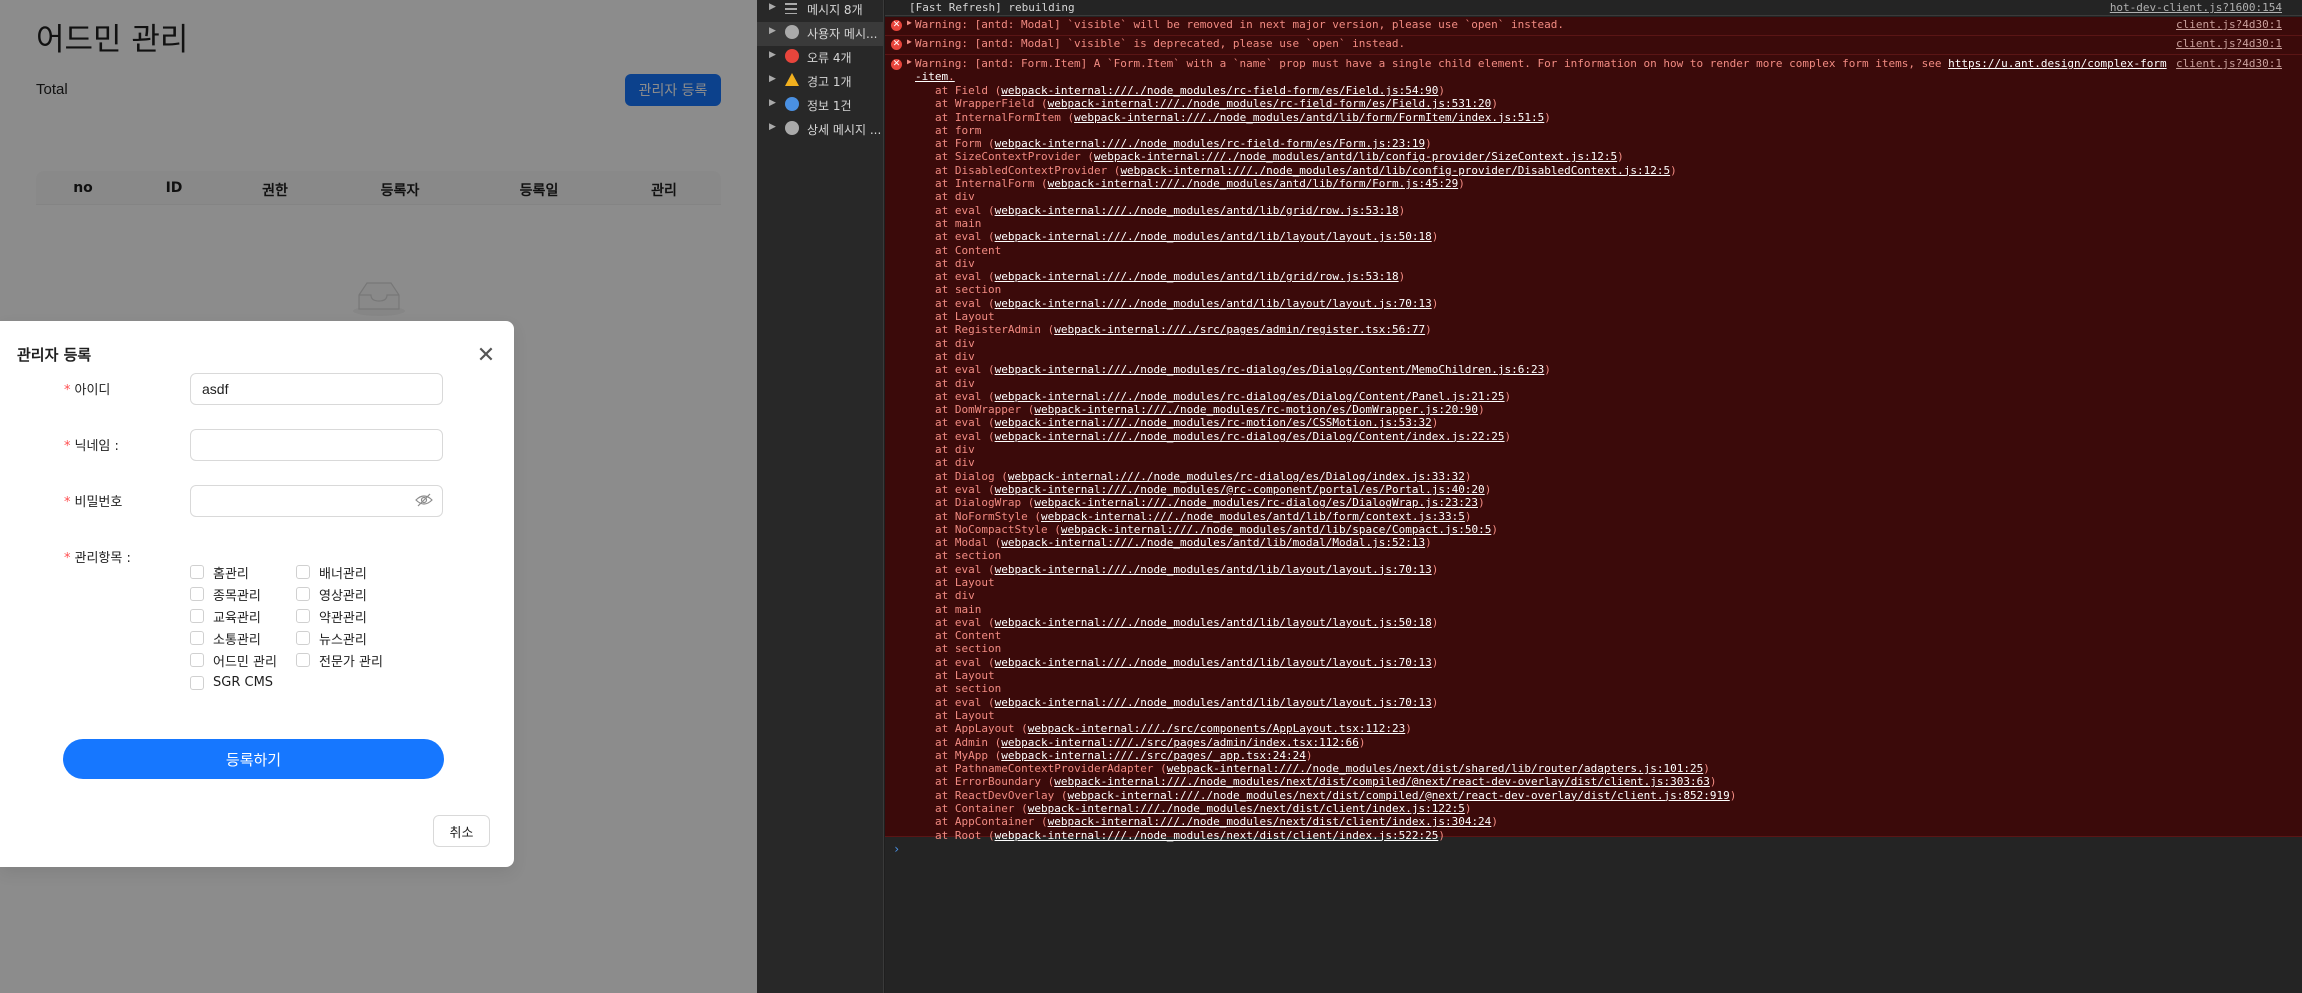 This screenshot has height=993, width=2302. Describe the element at coordinates (316, 501) in the screenshot. I see `password-input` at that location.